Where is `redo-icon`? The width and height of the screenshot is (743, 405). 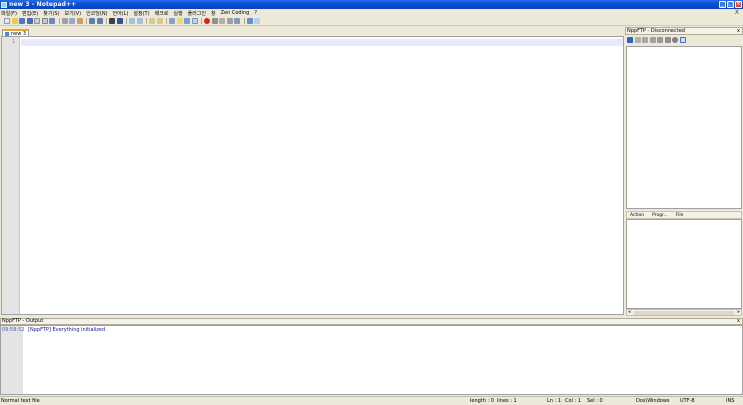 redo-icon is located at coordinates (99, 21).